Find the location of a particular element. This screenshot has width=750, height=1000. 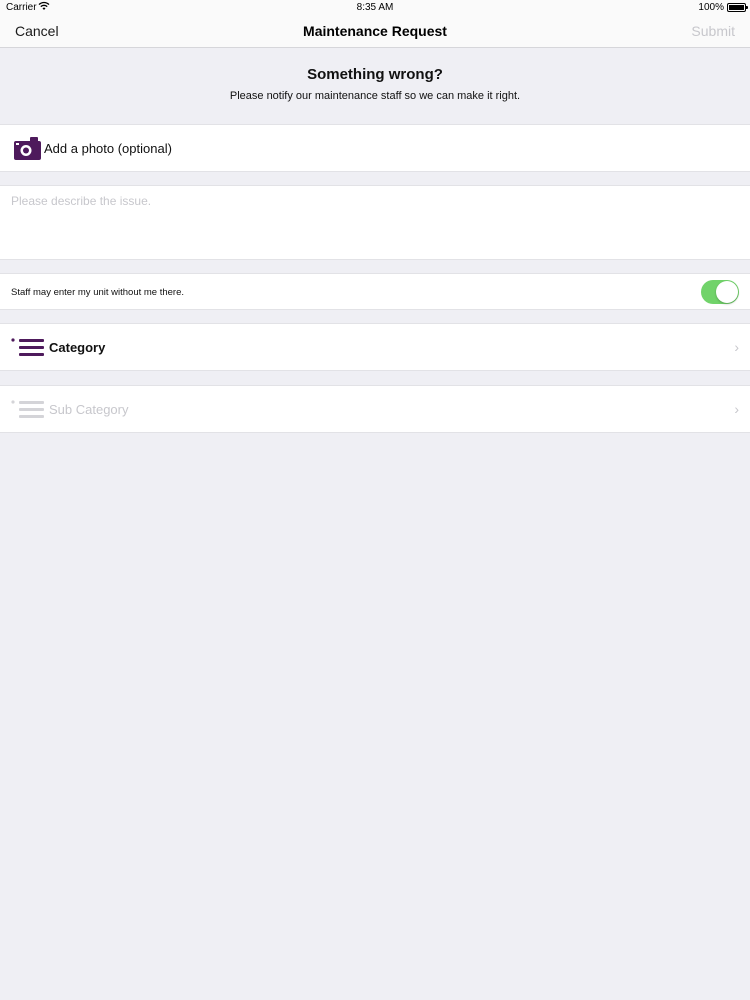

sub-category-selector: Sub Category › is located at coordinates (375, 409).